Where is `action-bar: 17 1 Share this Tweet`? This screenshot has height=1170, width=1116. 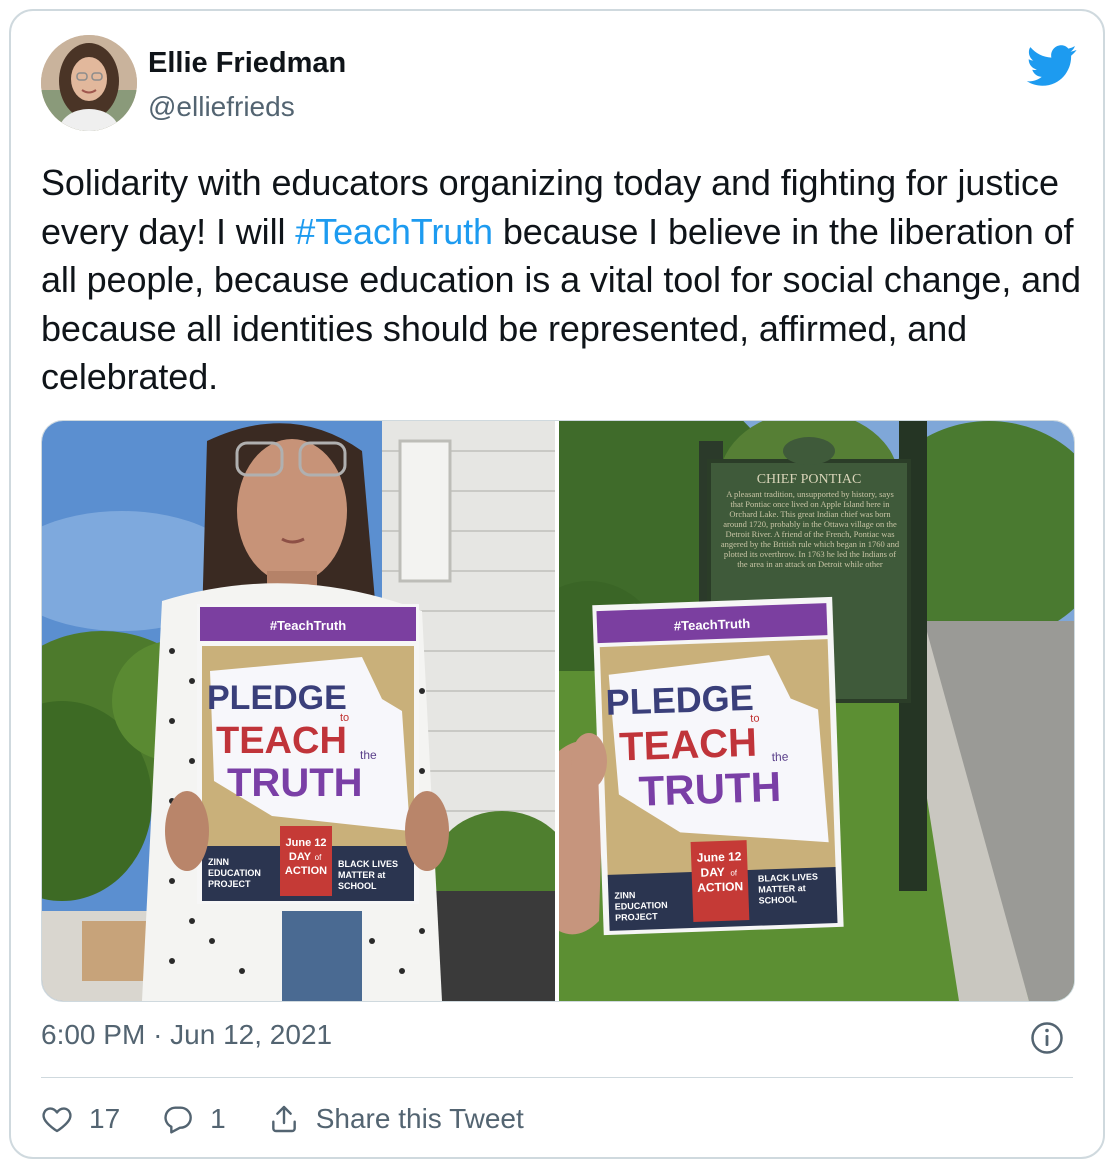 action-bar: 17 1 Share this Tweet is located at coordinates (303, 1119).